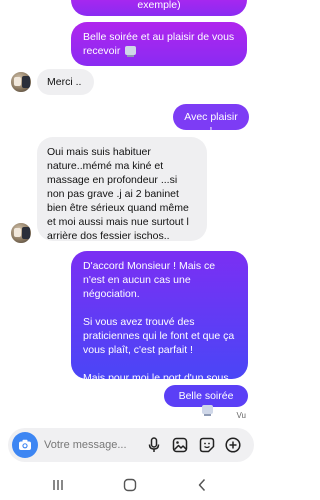 The width and height of the screenshot is (320, 500). I want to click on home-button, so click(130, 485).